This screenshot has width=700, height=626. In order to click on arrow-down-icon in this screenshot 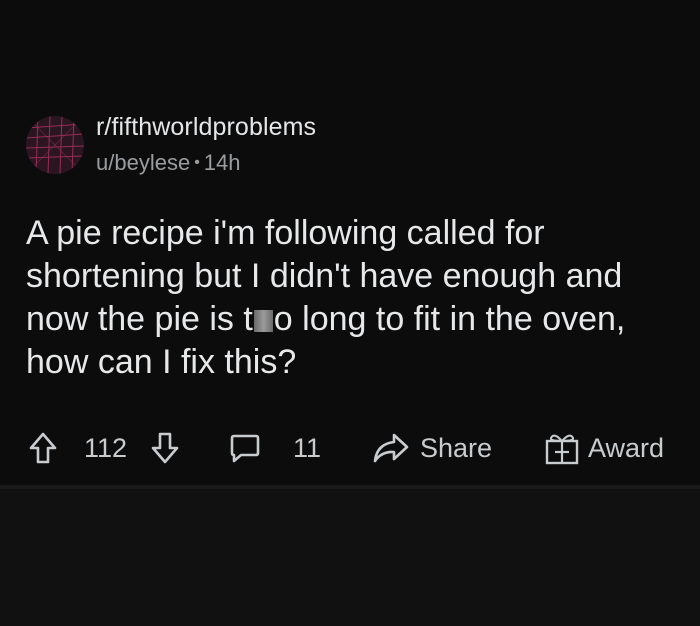, I will do `click(165, 448)`.